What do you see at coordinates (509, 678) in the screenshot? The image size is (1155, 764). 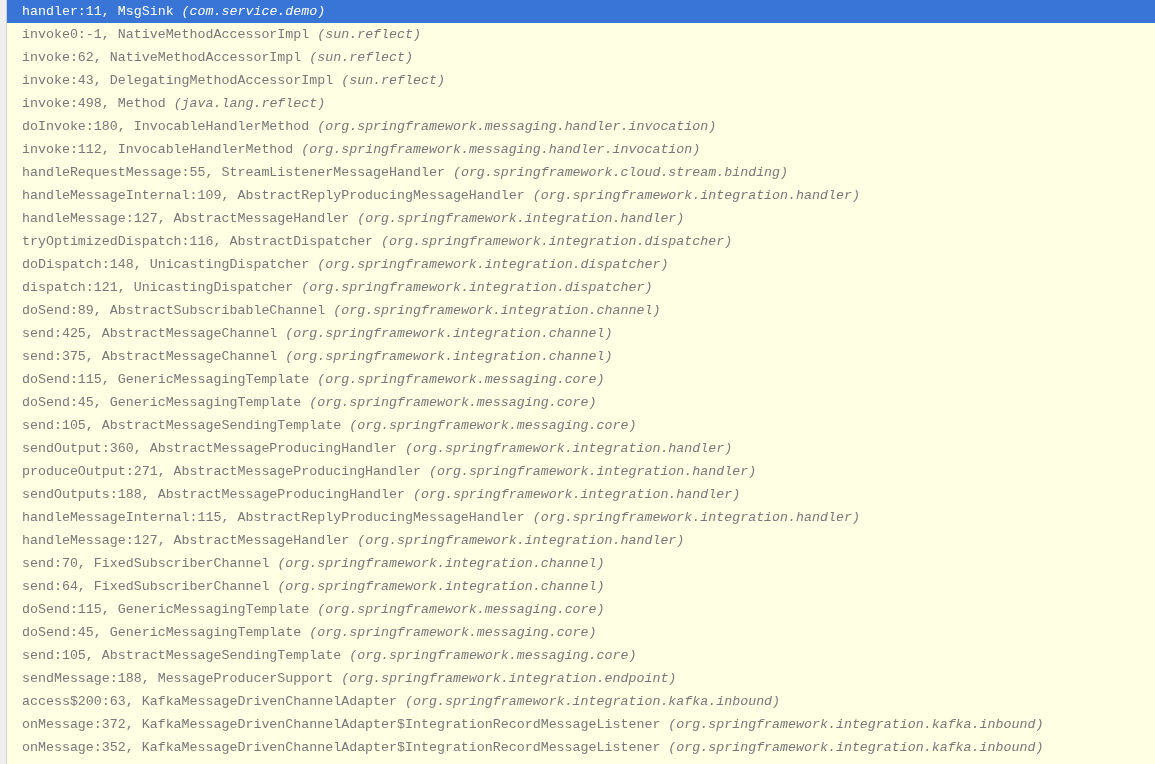 I see `frame-package: (org.springframework.integration.endpoint)` at bounding box center [509, 678].